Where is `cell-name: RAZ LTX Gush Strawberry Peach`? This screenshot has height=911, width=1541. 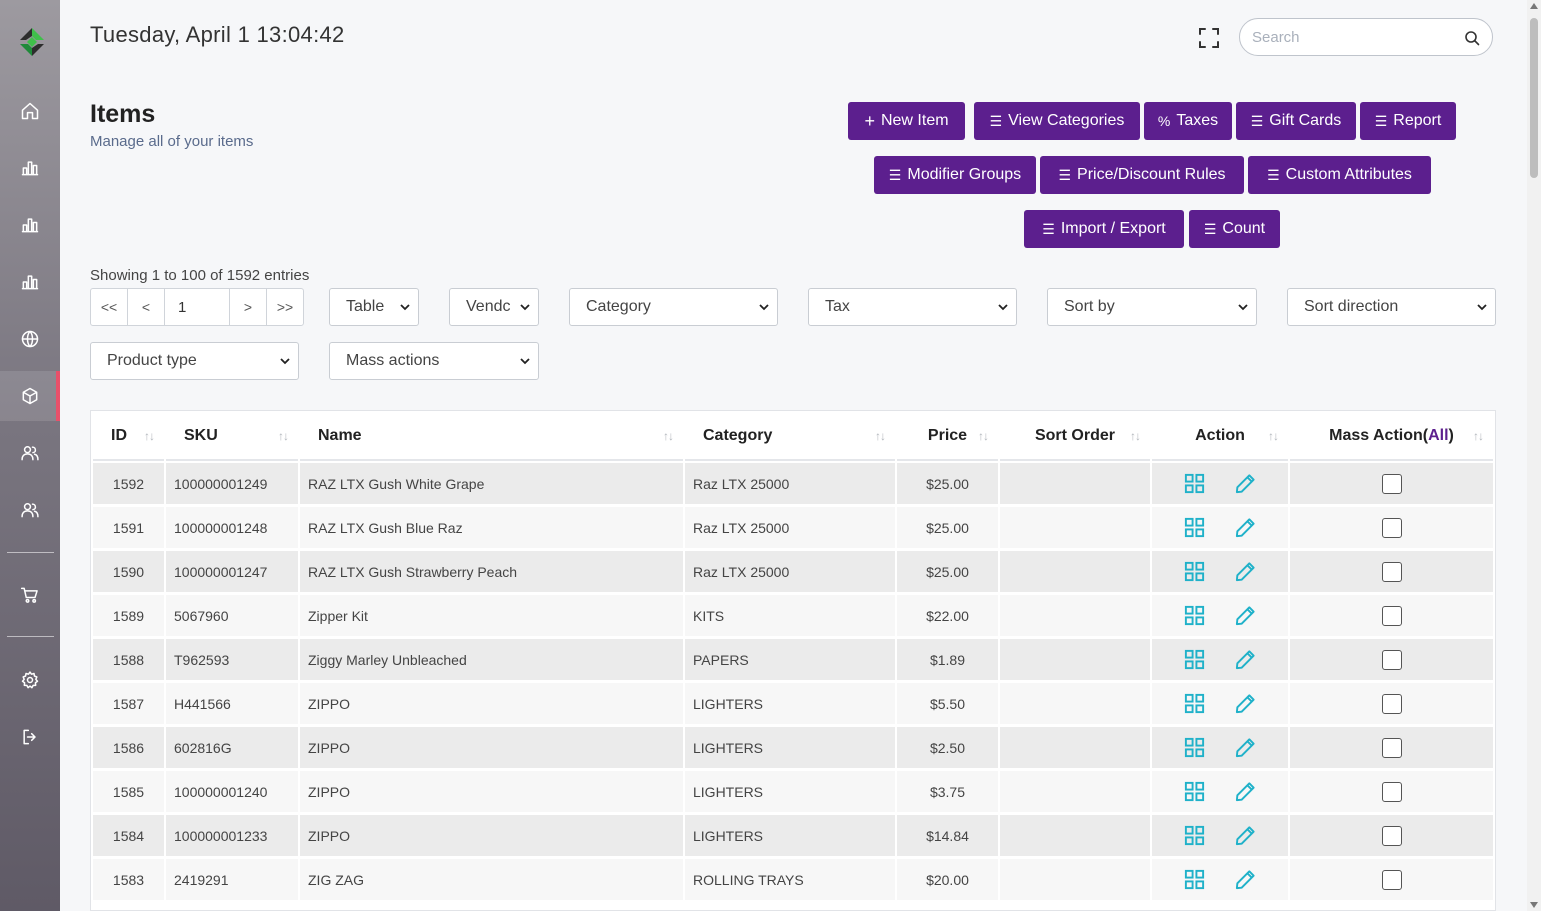 cell-name: RAZ LTX Gush Strawberry Peach is located at coordinates (491, 572).